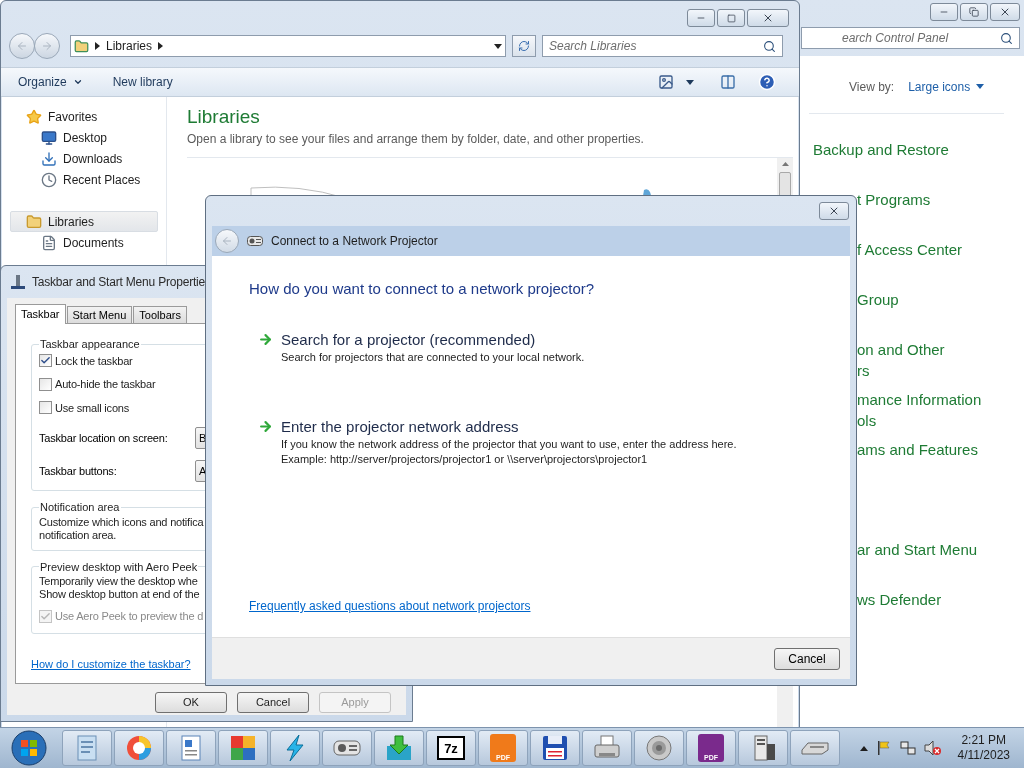 This screenshot has width=1024, height=768. Describe the element at coordinates (662, 46) in the screenshot. I see `search-field: Search Libraries` at that location.